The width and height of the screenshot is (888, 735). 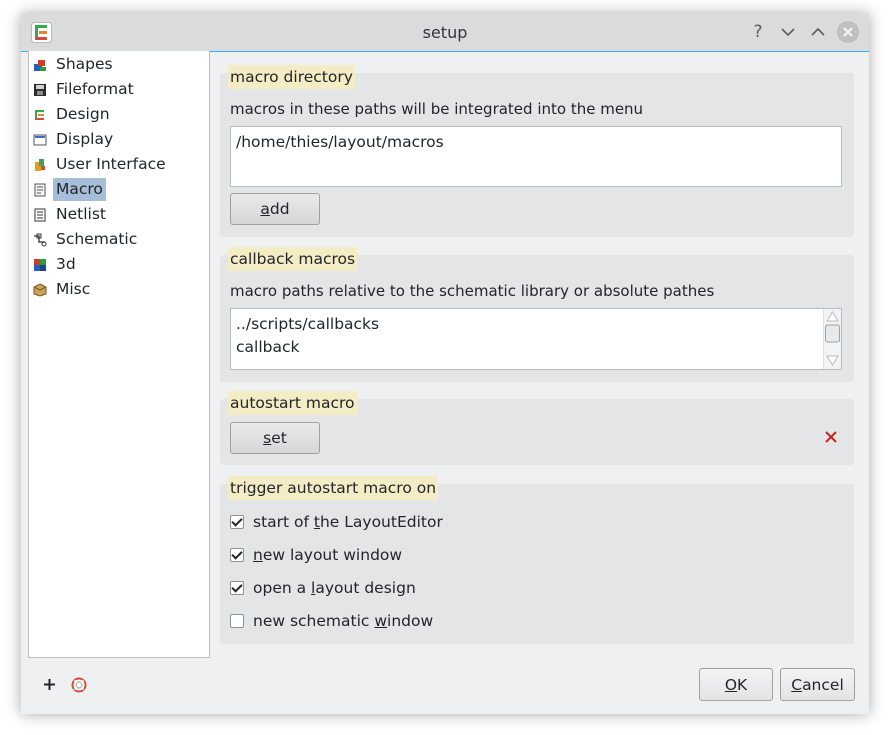 What do you see at coordinates (40, 89) in the screenshot?
I see `floppy-disk-icon` at bounding box center [40, 89].